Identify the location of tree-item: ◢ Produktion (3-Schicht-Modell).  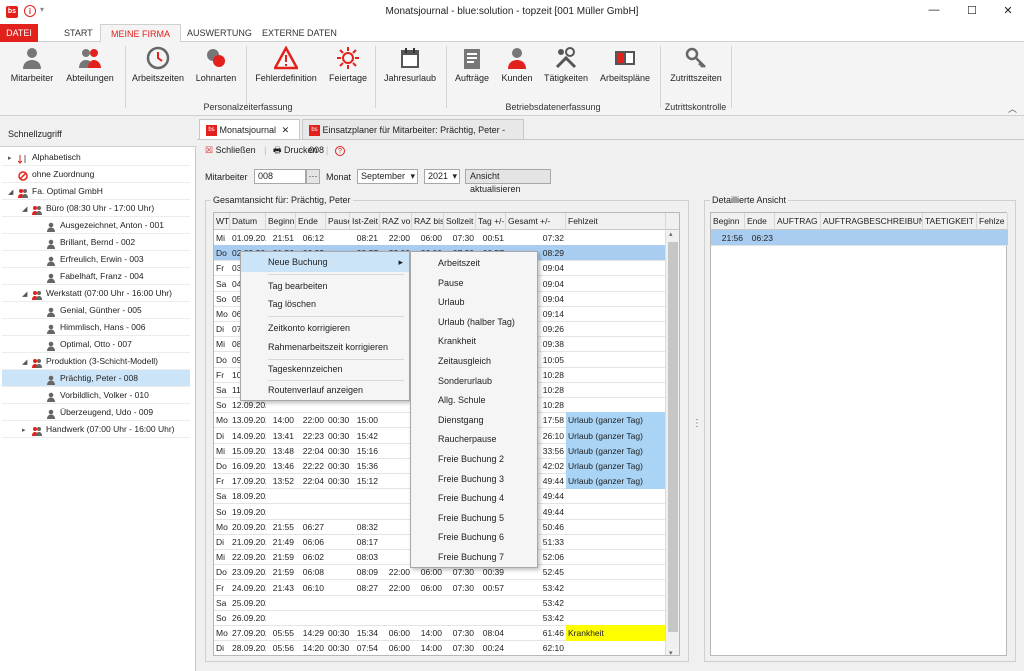
(96, 361).